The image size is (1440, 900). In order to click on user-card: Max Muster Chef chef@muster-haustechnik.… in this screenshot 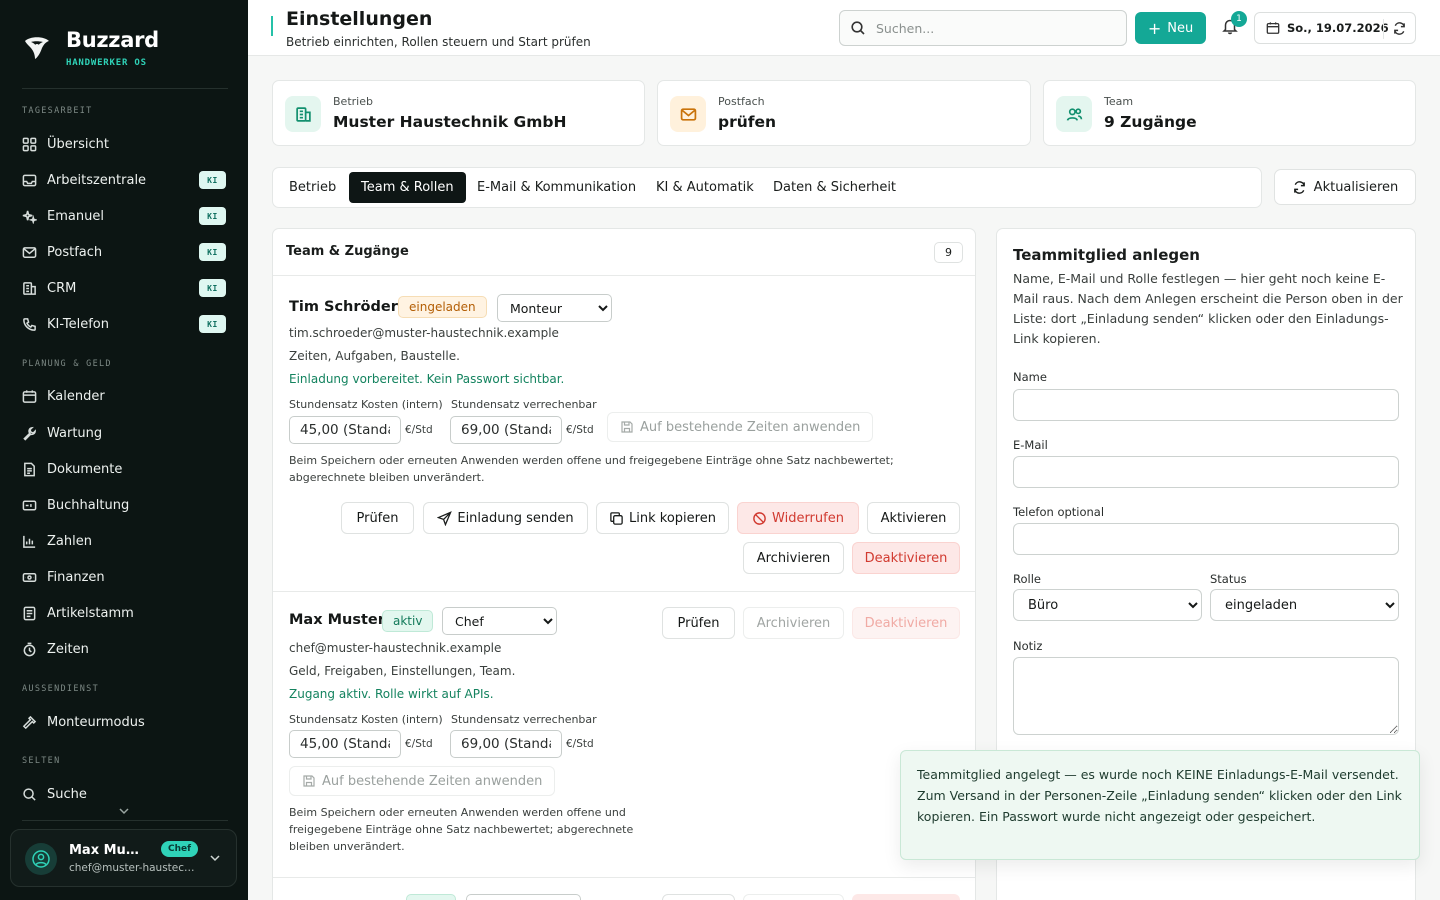, I will do `click(123, 858)`.